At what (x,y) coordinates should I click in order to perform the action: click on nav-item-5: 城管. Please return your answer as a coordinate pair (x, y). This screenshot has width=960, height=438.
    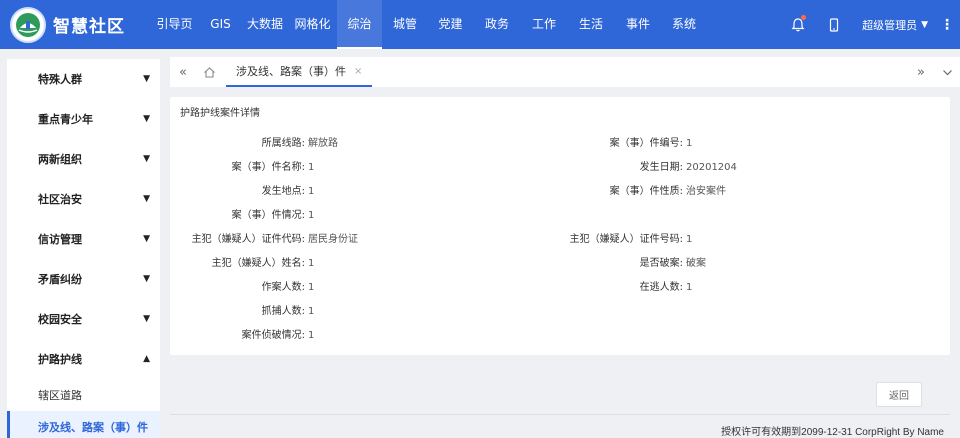
    Looking at the image, I should click on (405, 24).